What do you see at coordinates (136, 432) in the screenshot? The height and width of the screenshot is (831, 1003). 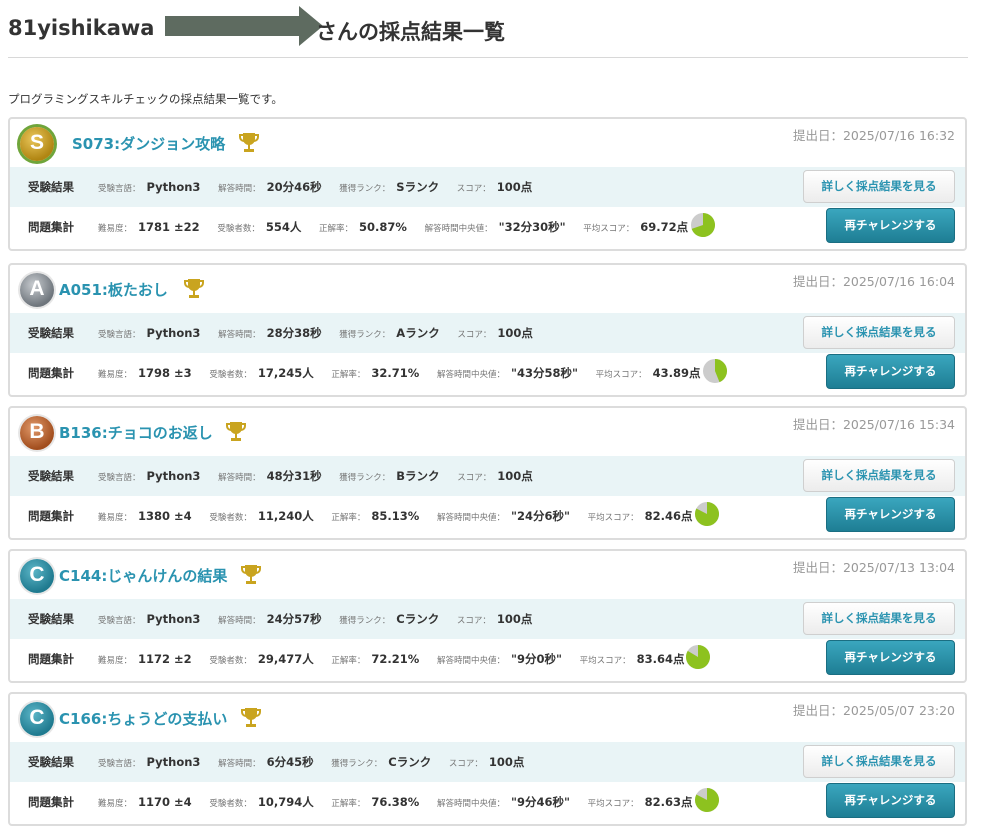 I see `problem-title-link: B136:チョコのお返し` at bounding box center [136, 432].